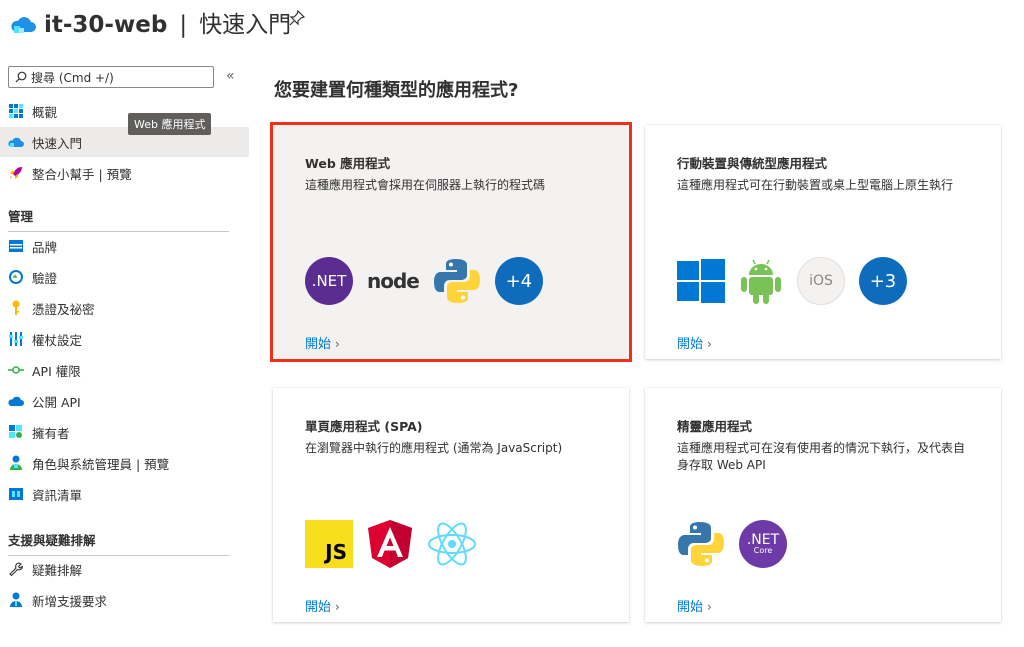  I want to click on main-heading: 您要建置何種類型的應用程式?, so click(396, 90).